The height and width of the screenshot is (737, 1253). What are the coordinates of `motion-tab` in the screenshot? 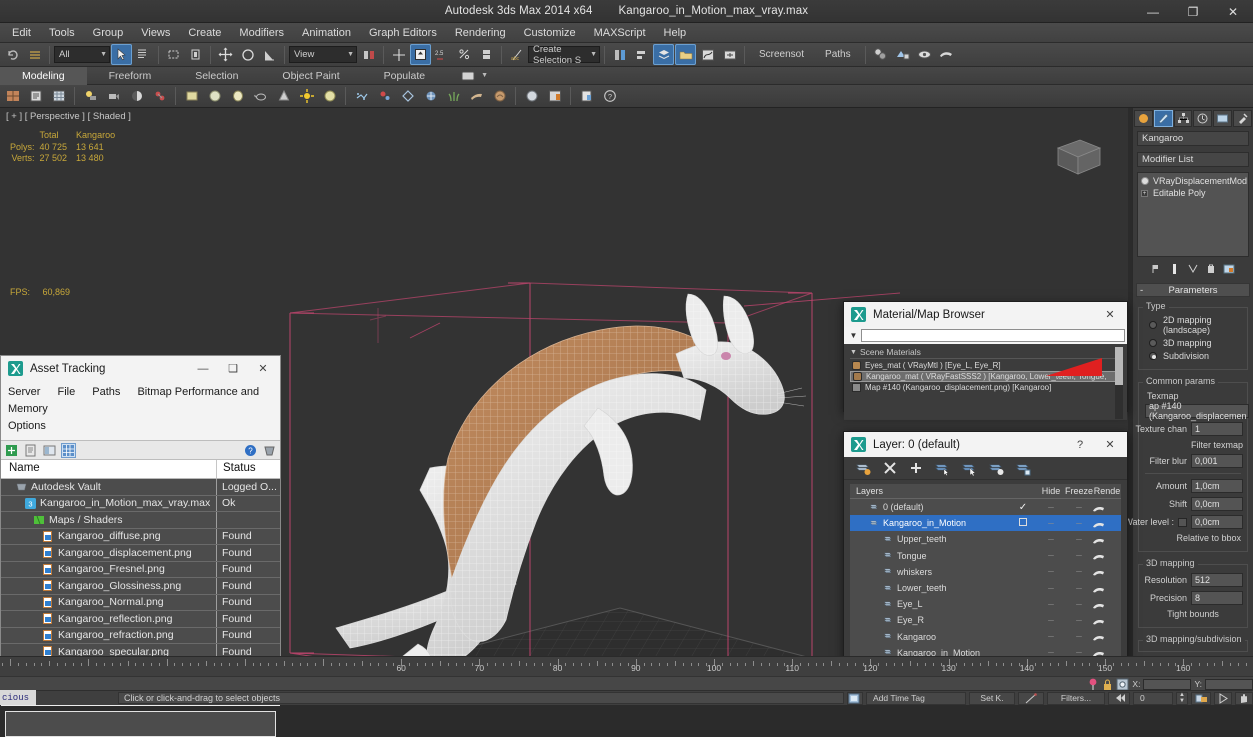 It's located at (1203, 118).